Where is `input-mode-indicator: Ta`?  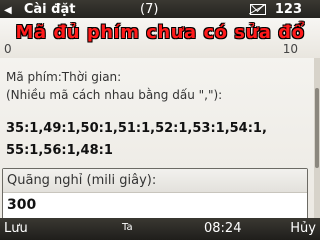
input-mode-indicator: Ta is located at coordinates (127, 227).